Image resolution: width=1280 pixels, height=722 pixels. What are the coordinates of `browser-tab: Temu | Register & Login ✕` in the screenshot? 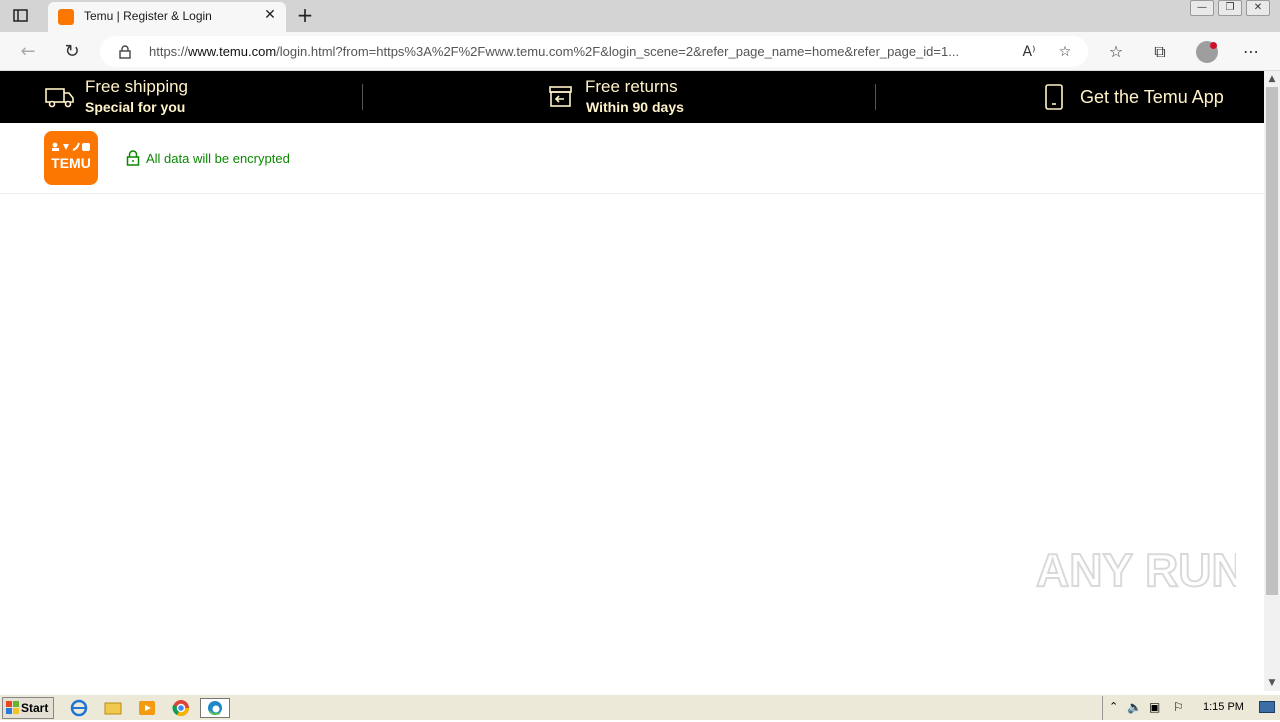 It's located at (167, 17).